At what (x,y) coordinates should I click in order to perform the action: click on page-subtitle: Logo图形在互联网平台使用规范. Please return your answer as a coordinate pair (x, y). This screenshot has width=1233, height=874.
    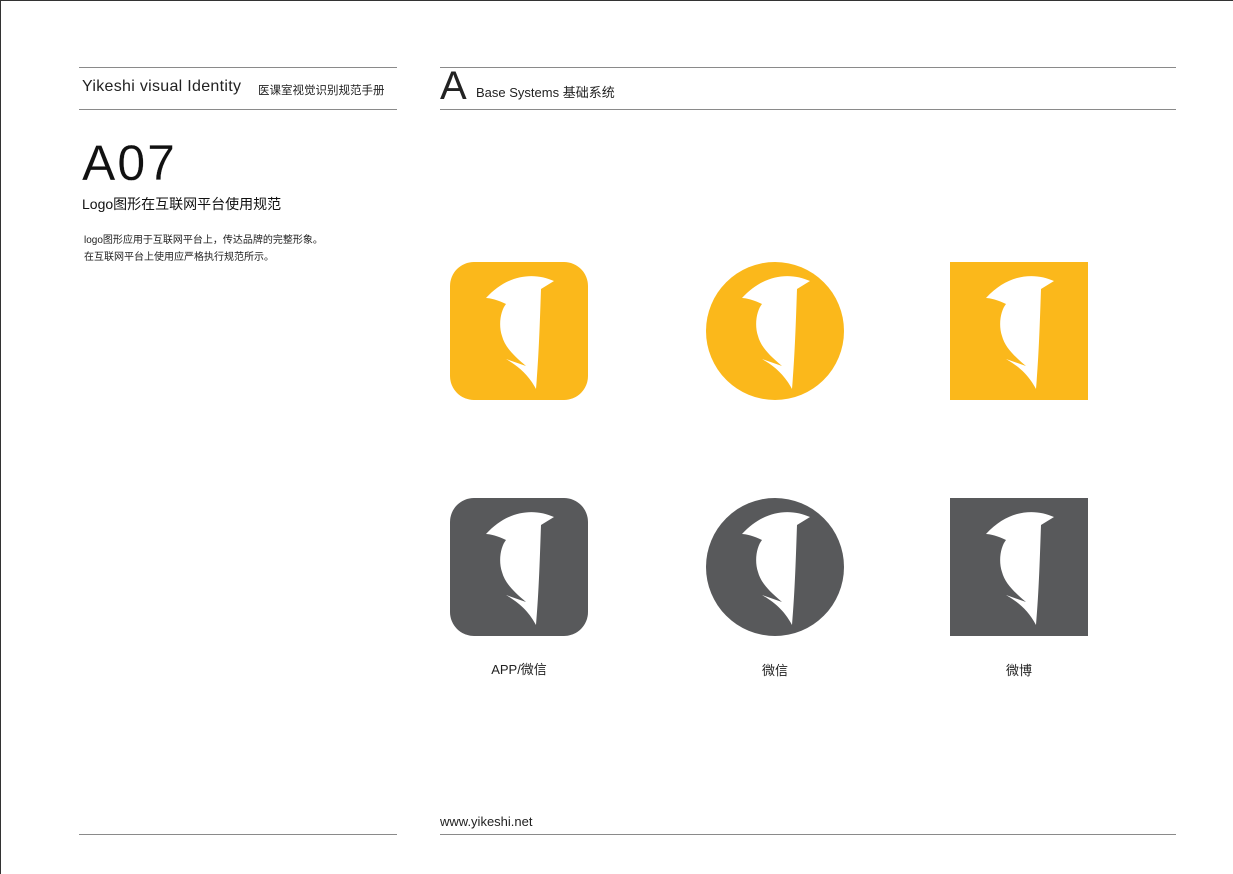
    Looking at the image, I should click on (182, 204).